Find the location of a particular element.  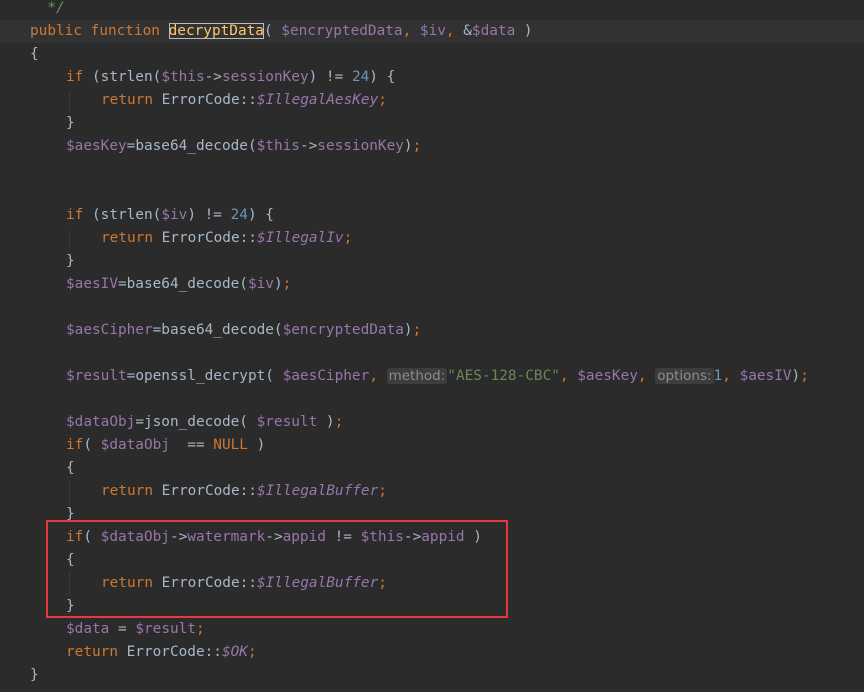

code-line: if (strlen($iv) != 24) { is located at coordinates (170, 215).